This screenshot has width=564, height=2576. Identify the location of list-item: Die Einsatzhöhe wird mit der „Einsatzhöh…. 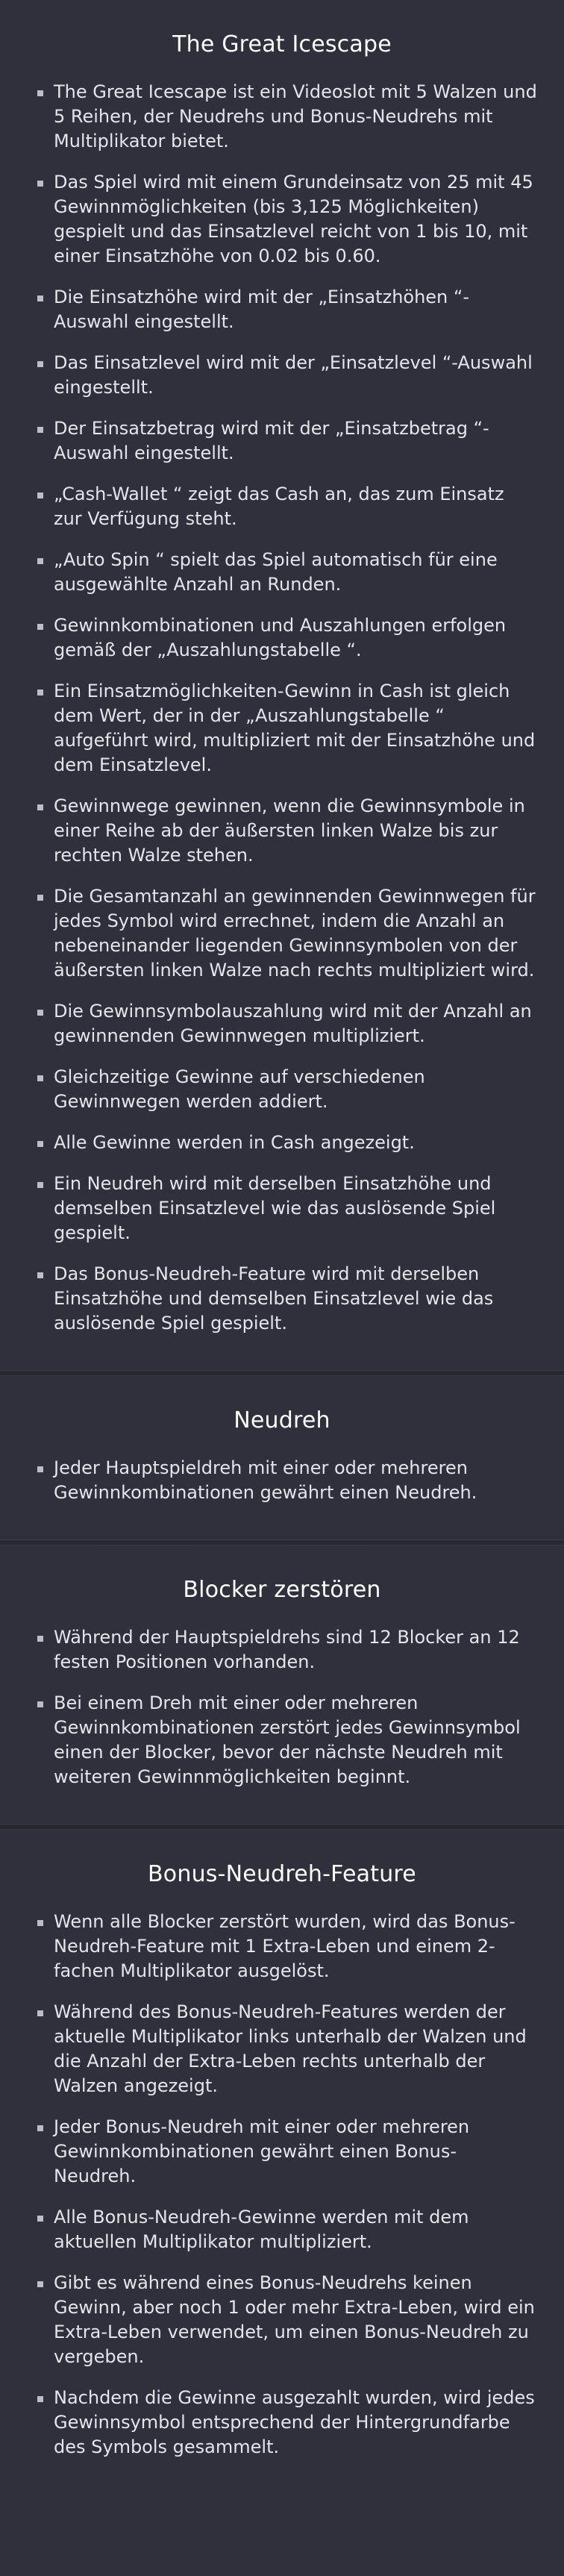
(287, 309).